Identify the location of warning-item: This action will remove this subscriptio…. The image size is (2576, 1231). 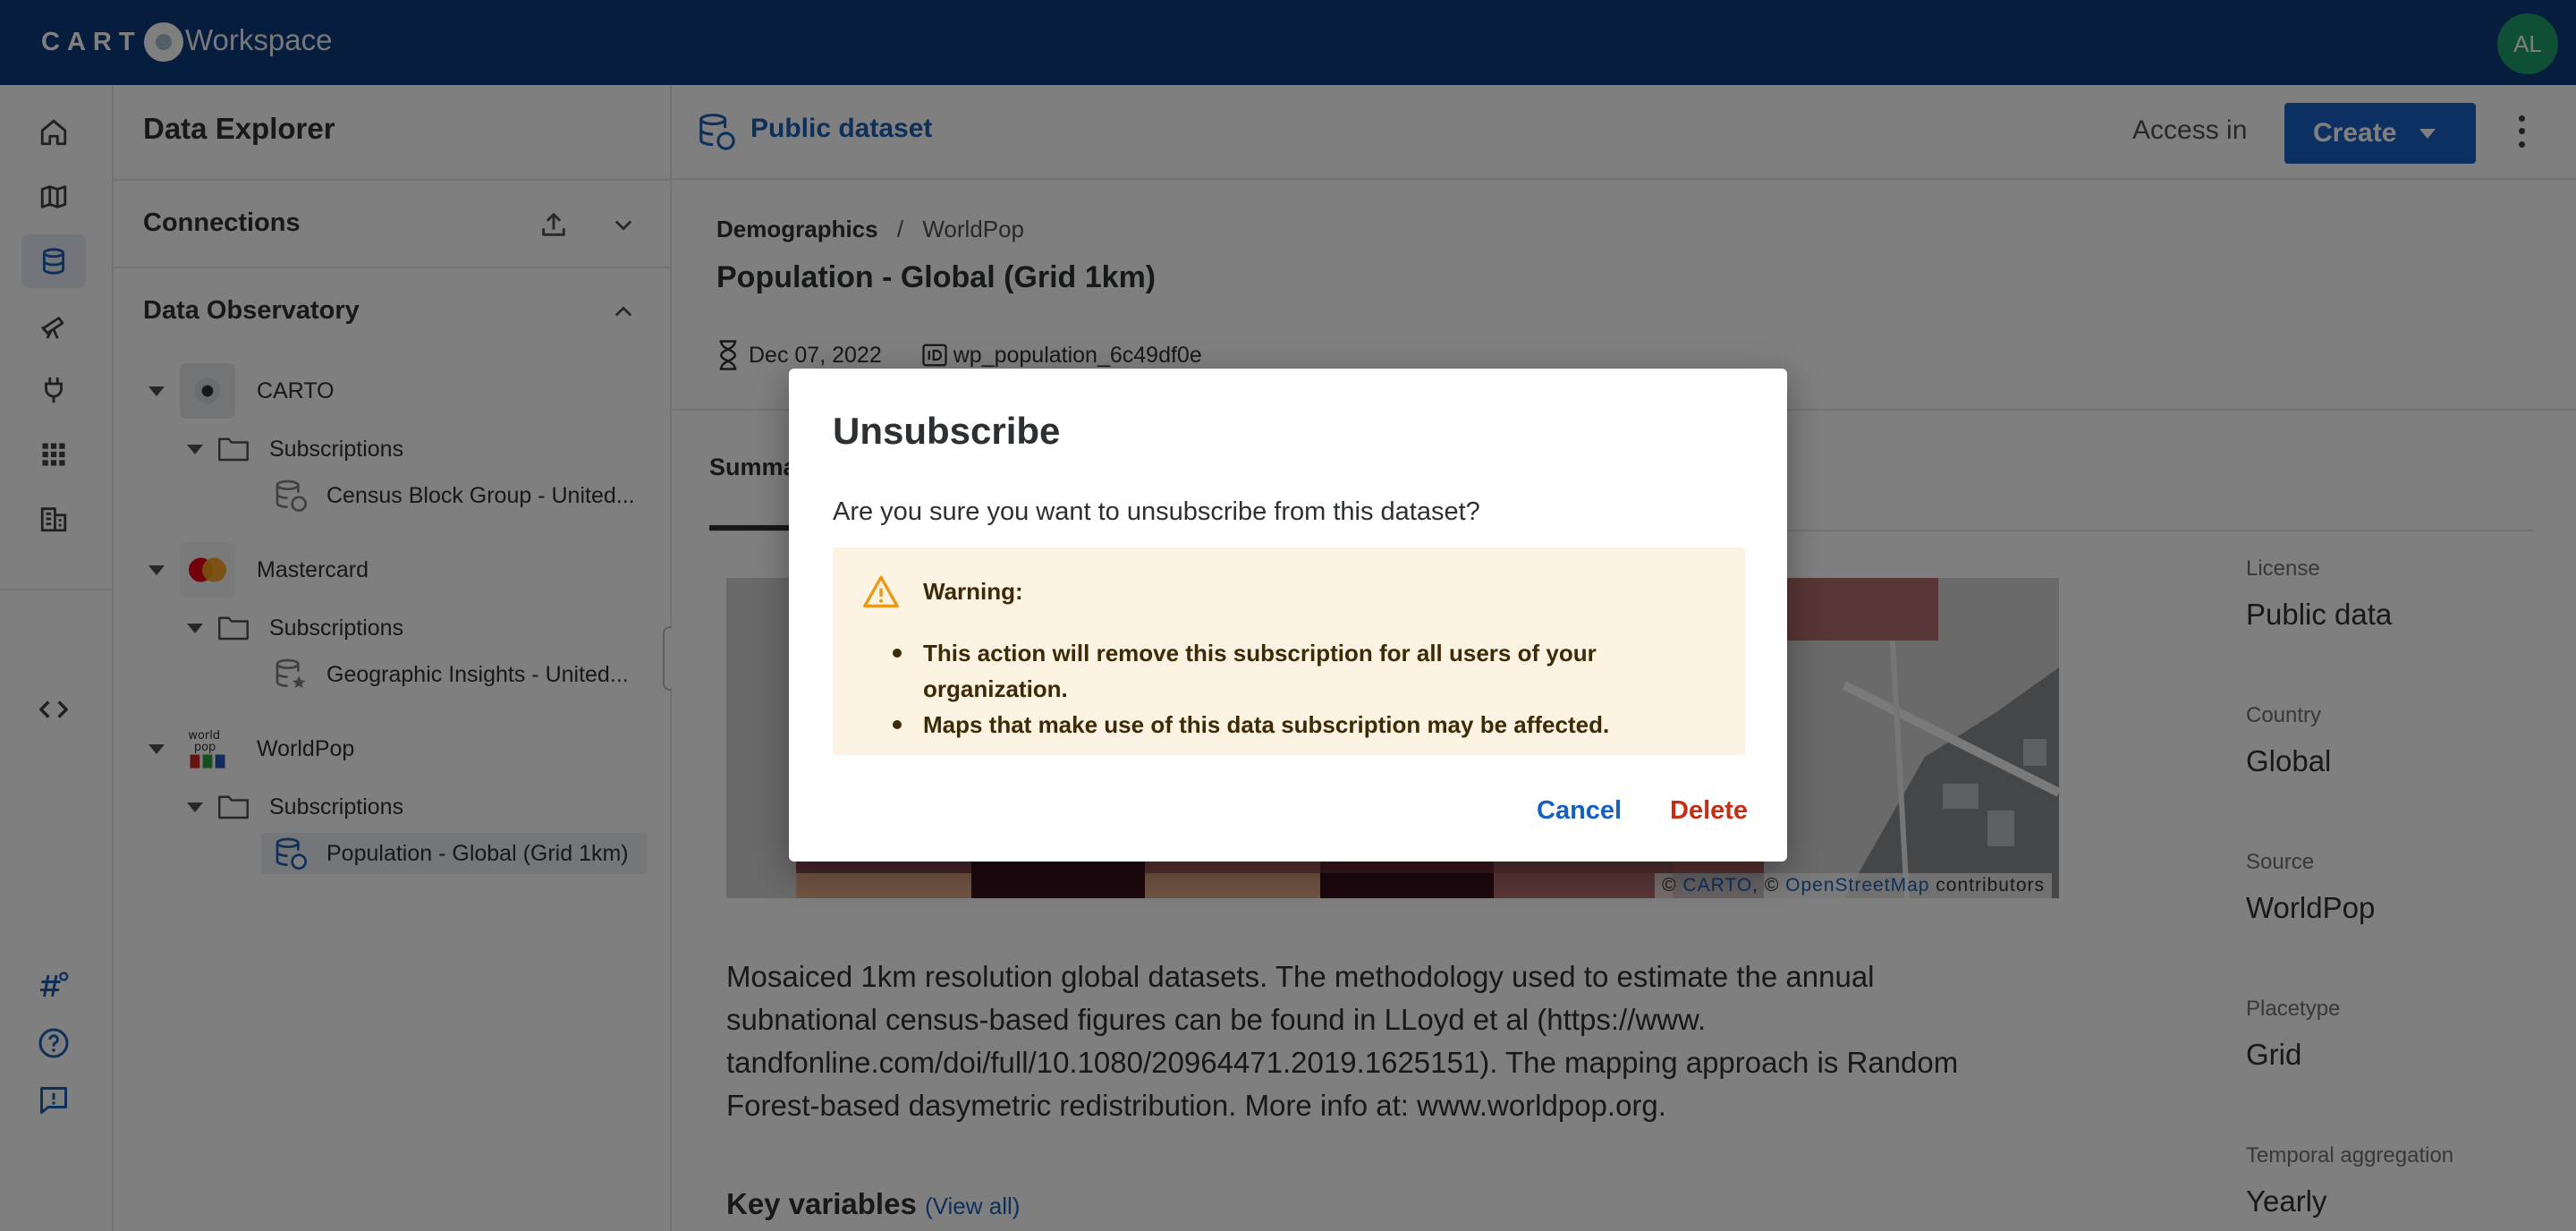
(1319, 671).